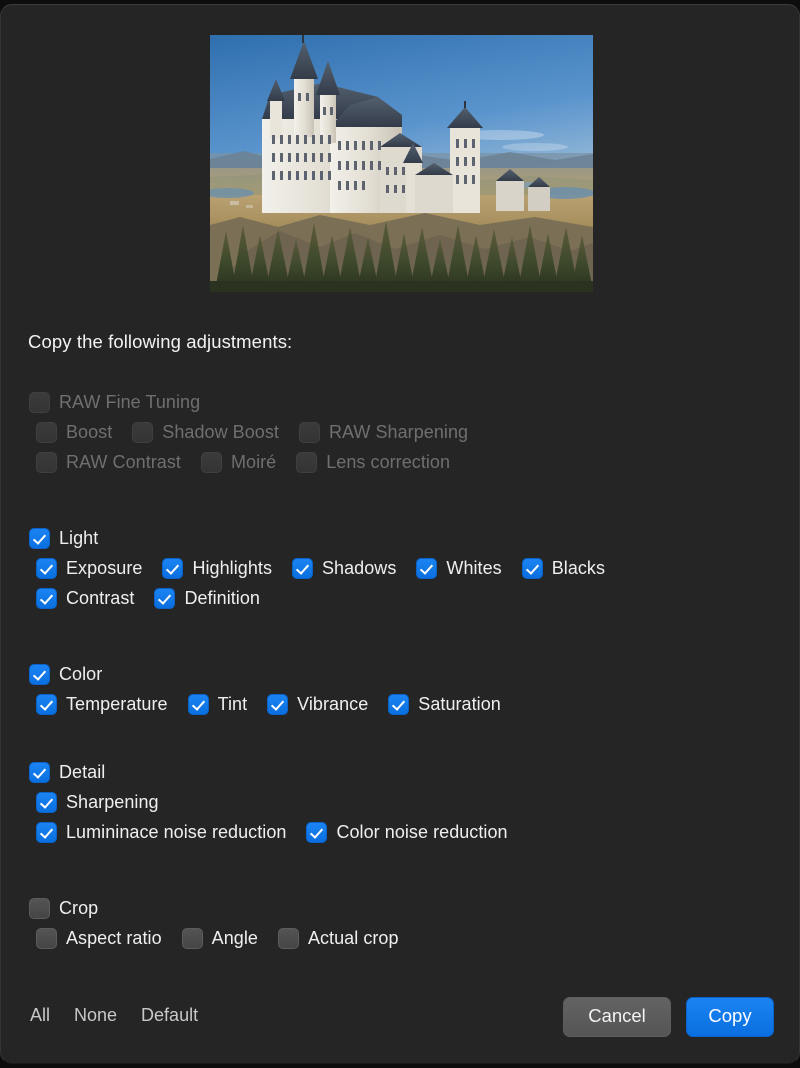  I want to click on castle-photo-illustration, so click(401, 163).